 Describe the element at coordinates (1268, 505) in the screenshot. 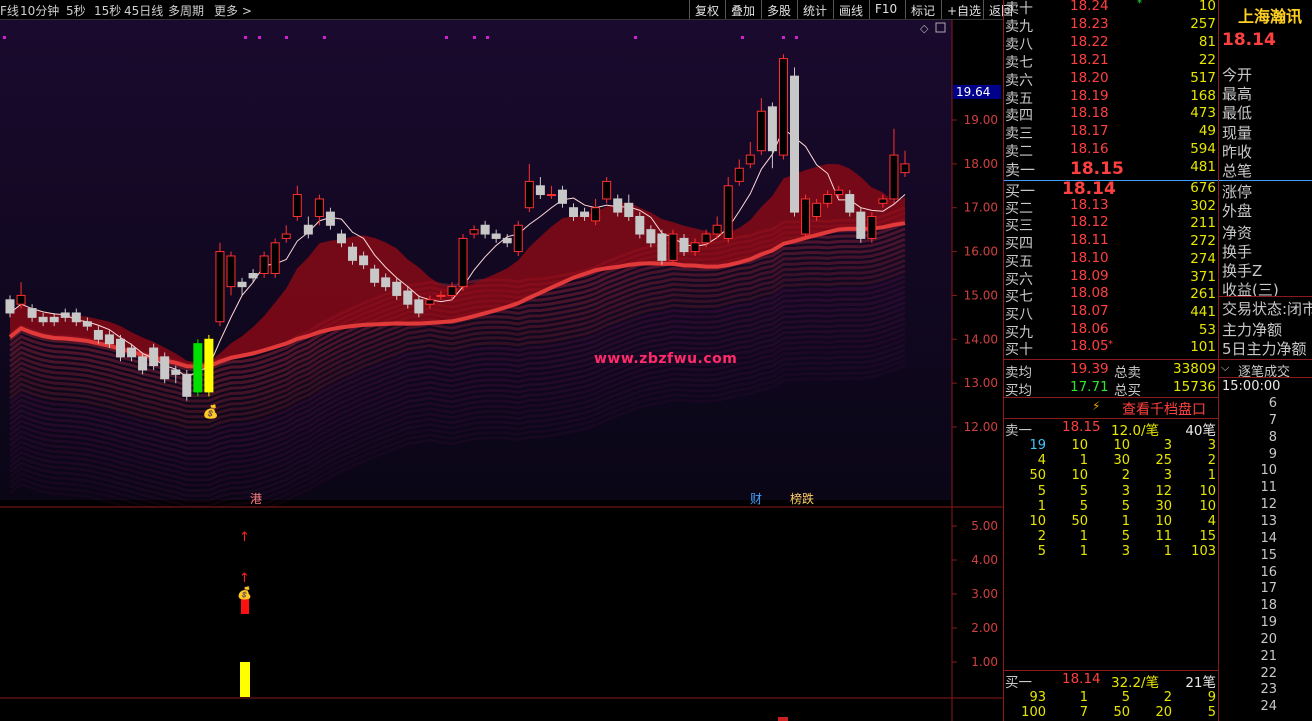

I see `tick-row: 12` at that location.